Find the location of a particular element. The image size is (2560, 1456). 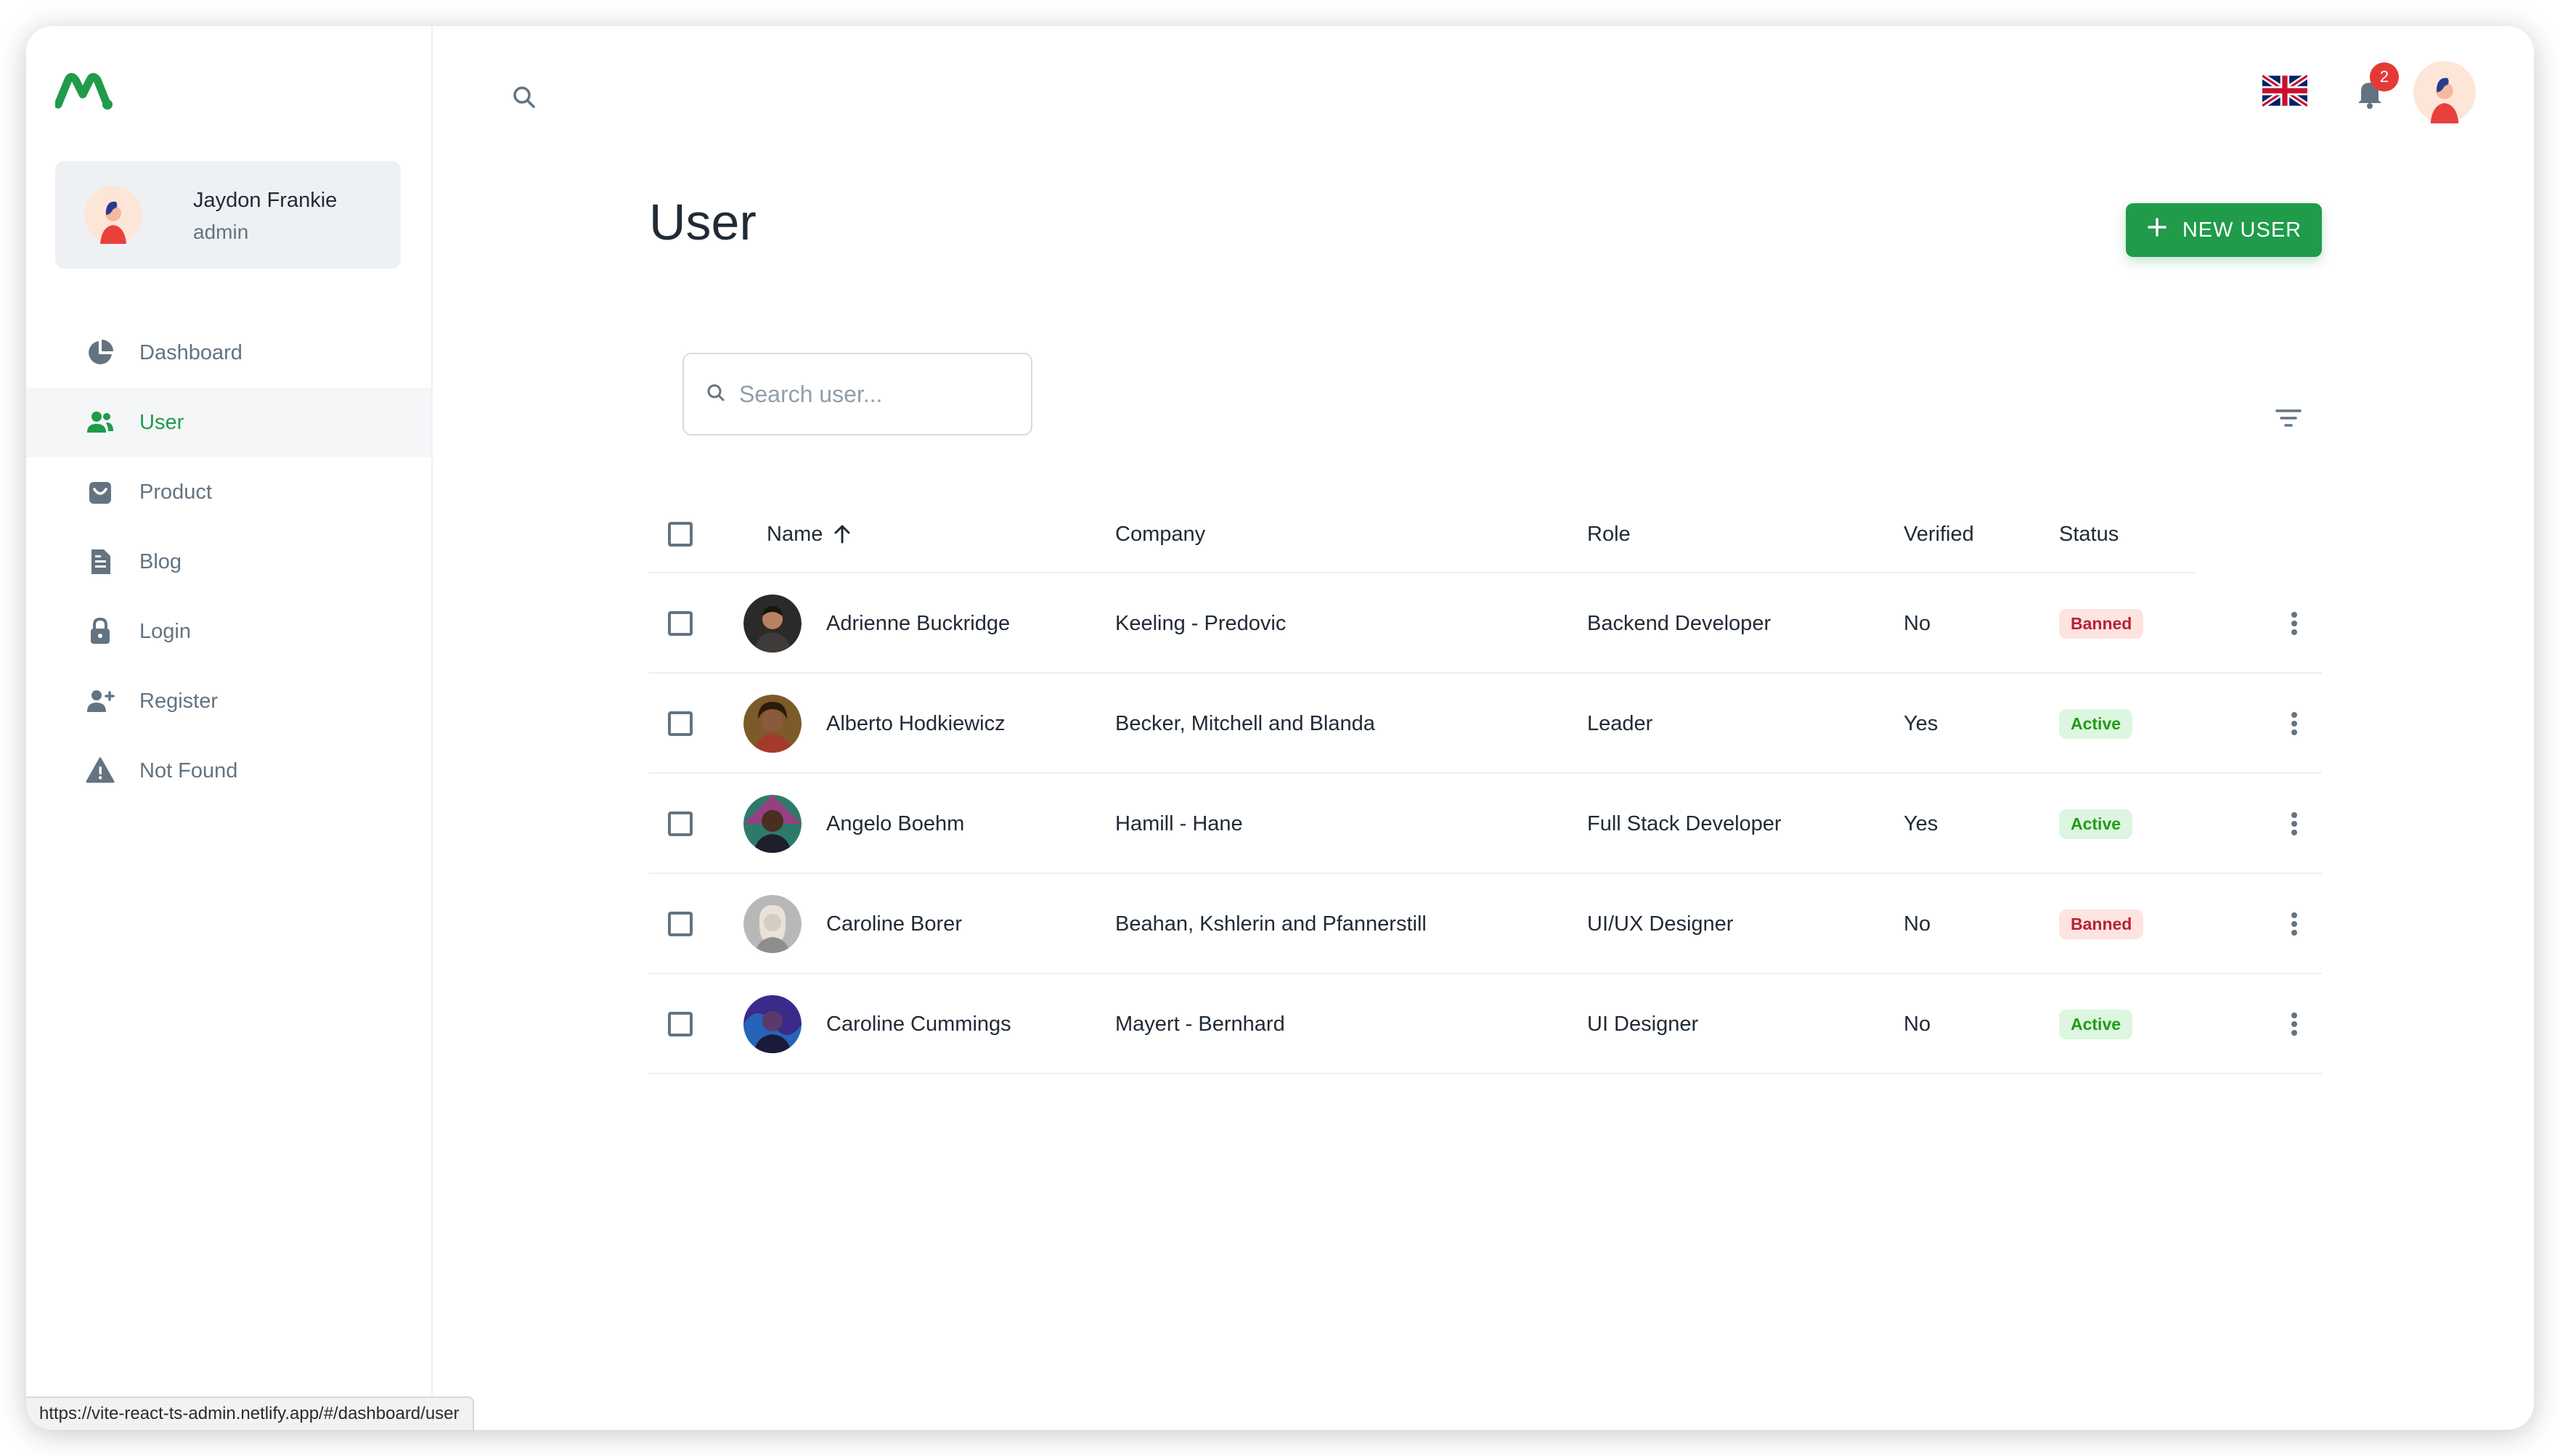

arrow-up-icon is located at coordinates (842, 534).